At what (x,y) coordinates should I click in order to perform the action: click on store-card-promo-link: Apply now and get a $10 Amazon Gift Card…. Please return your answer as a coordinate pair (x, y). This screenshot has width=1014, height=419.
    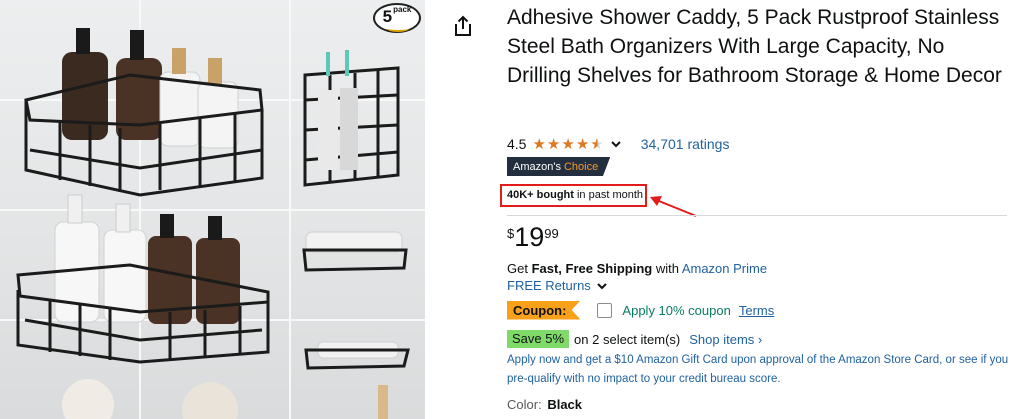
    Looking at the image, I should click on (758, 370).